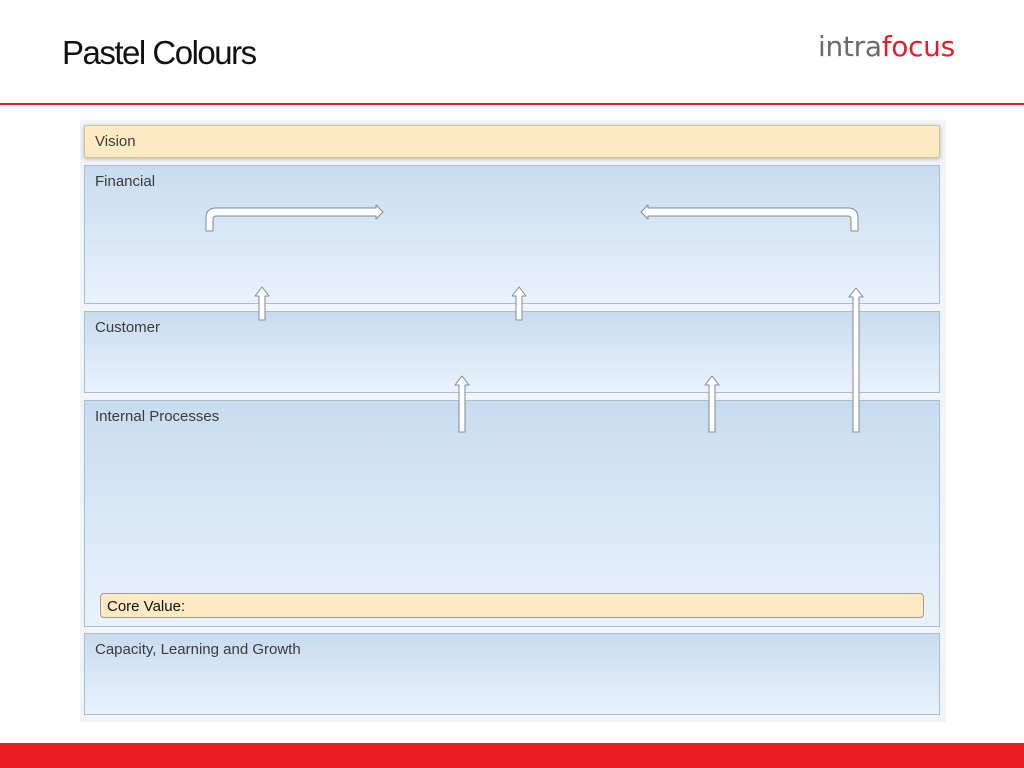  I want to click on bent-arrow-left-icon, so click(749, 218).